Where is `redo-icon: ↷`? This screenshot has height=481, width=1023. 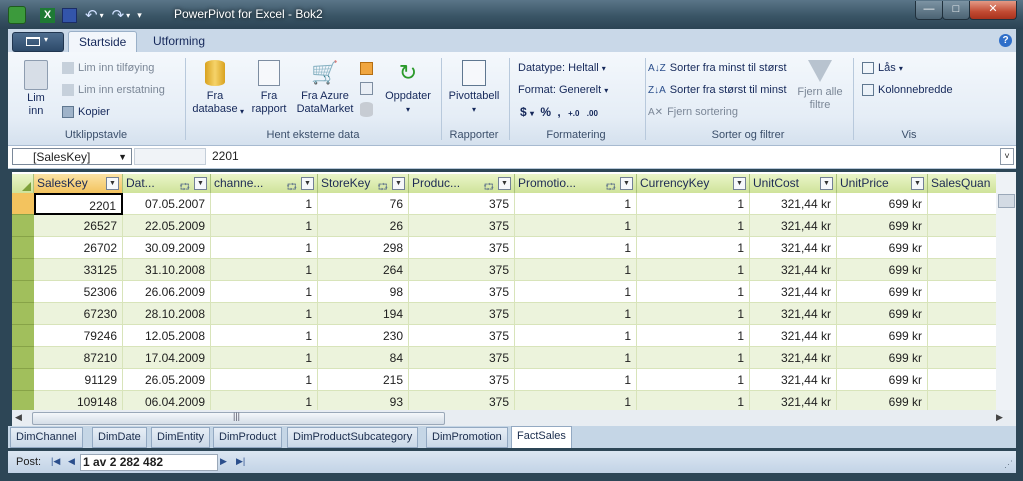 redo-icon: ↷ is located at coordinates (118, 15).